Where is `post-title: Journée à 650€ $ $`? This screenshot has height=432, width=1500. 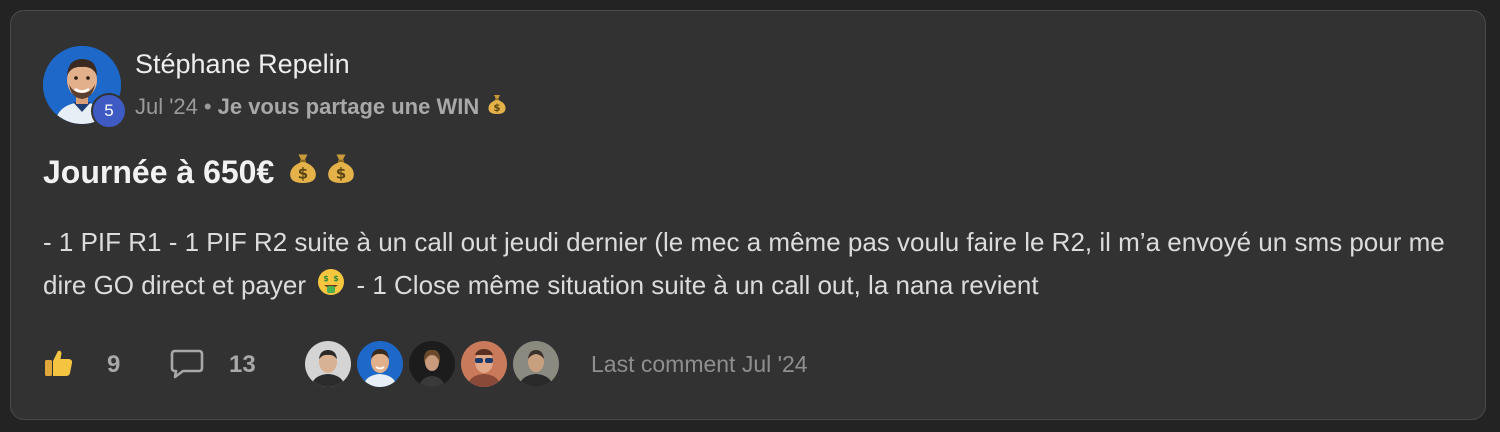
post-title: Journée à 650€ $ $ is located at coordinates (199, 172).